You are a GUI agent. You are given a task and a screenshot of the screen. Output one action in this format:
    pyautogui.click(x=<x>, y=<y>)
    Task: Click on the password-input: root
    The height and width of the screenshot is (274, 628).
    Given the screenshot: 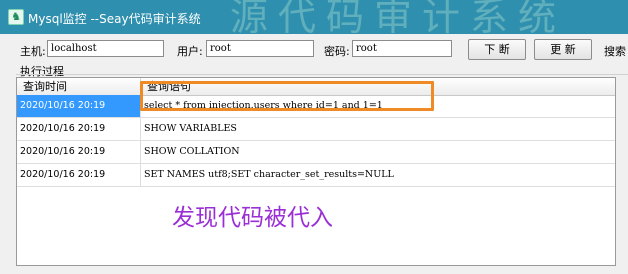 What is the action you would take?
    pyautogui.click(x=402, y=48)
    